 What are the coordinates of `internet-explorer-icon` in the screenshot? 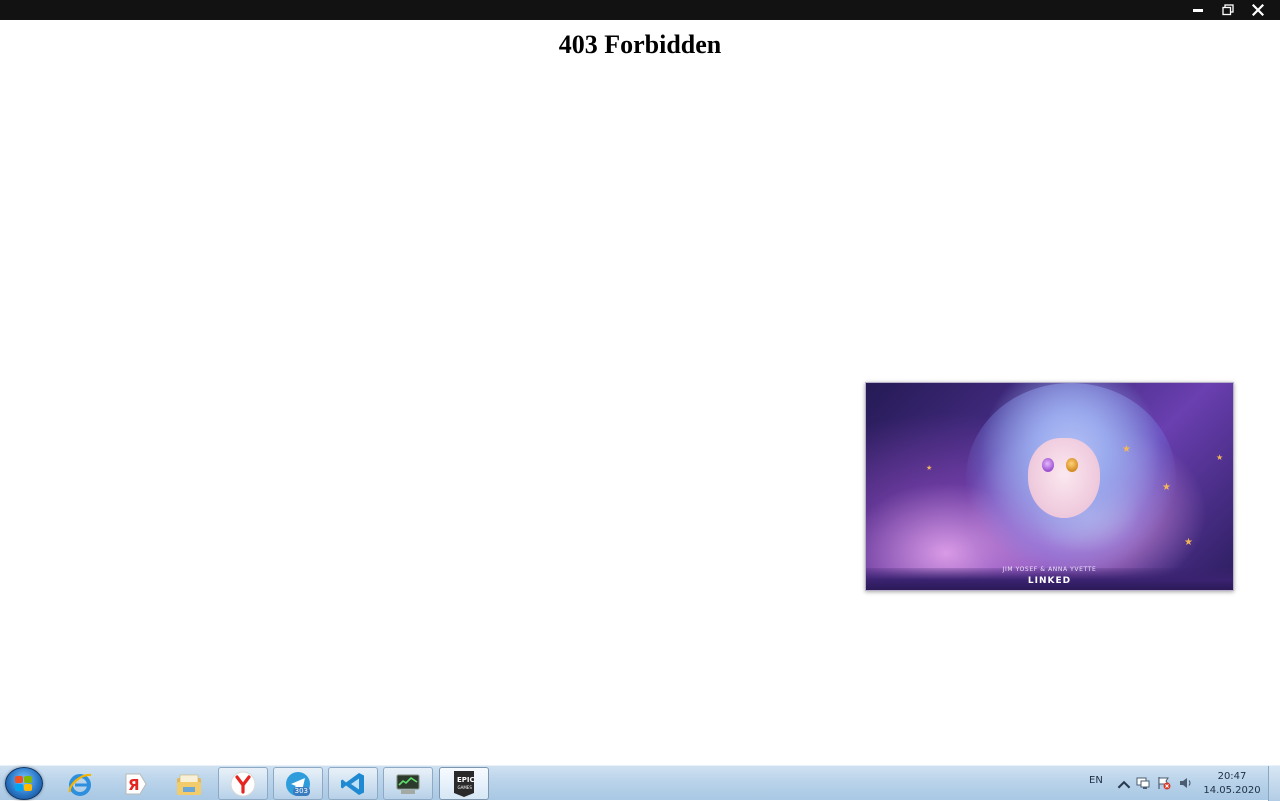 It's located at (80, 784).